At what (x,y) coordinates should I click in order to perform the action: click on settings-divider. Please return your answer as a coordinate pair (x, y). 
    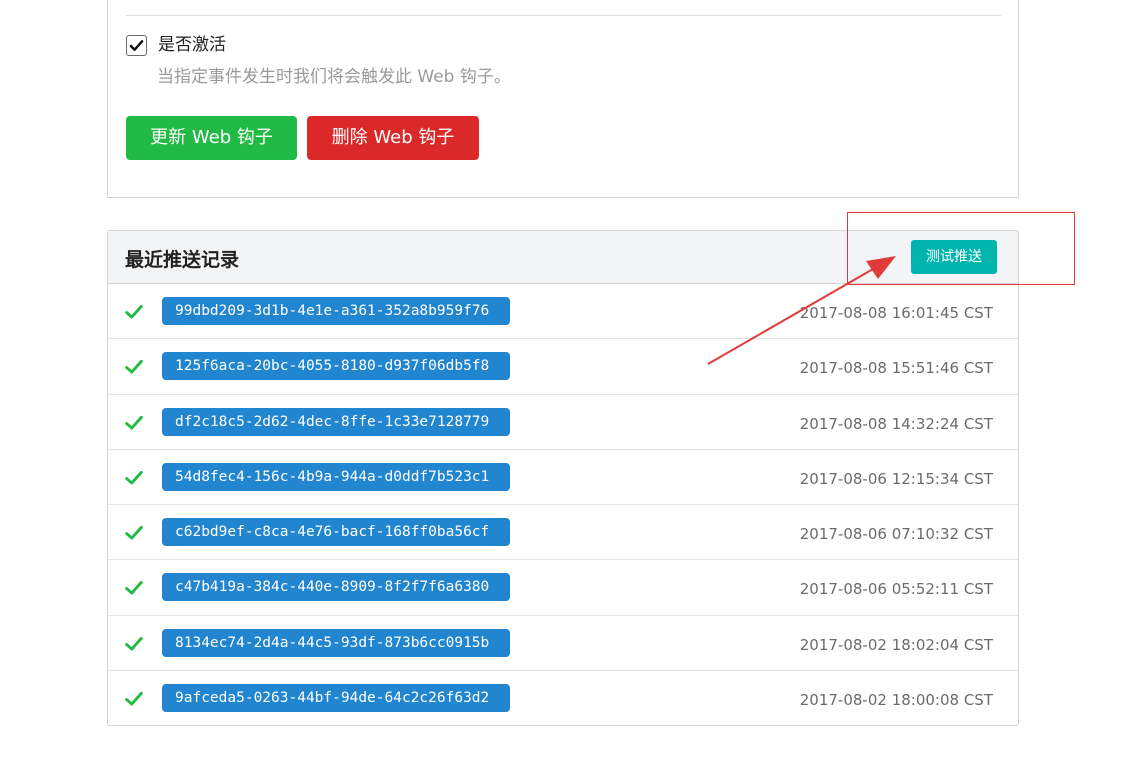
    Looking at the image, I should click on (563, 15).